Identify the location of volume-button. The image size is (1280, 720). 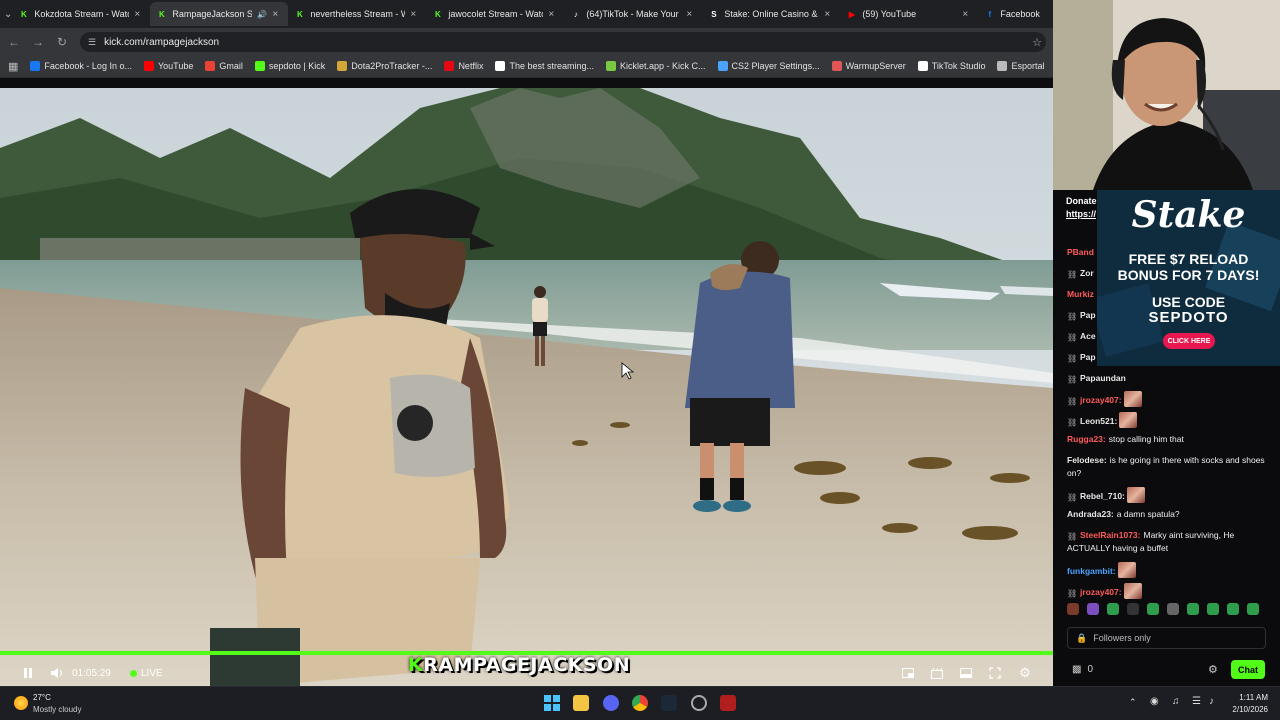
(57, 673).